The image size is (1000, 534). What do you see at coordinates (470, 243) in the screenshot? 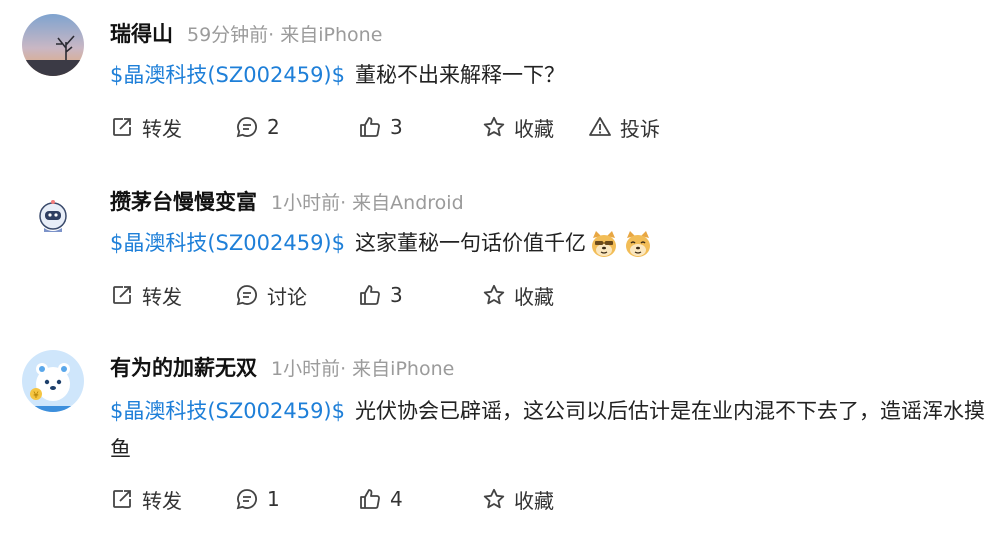
I see `post-text: 这家董秘一句话价值千亿` at bounding box center [470, 243].